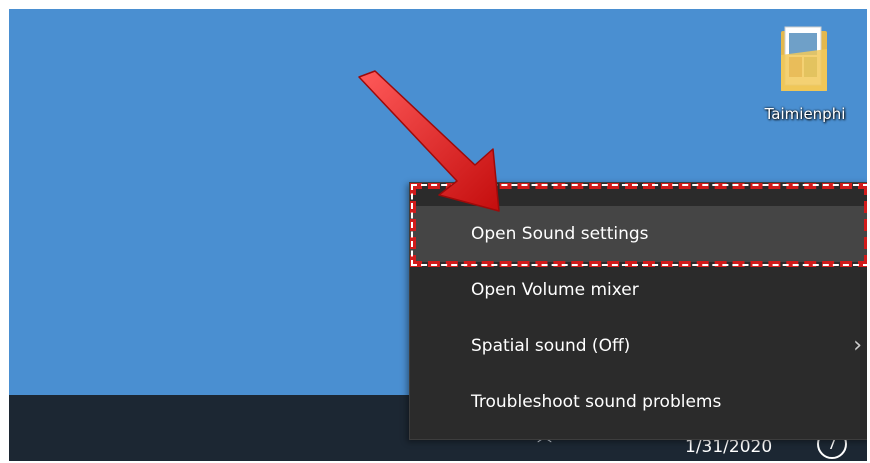 The height and width of the screenshot is (463, 870). I want to click on menu-item-label: Troubleshoot sound problems, so click(596, 402).